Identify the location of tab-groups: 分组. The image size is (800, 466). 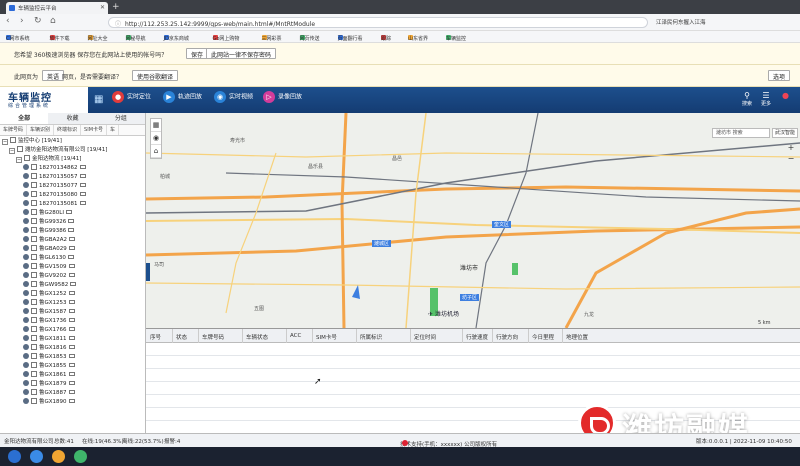
(121, 118).